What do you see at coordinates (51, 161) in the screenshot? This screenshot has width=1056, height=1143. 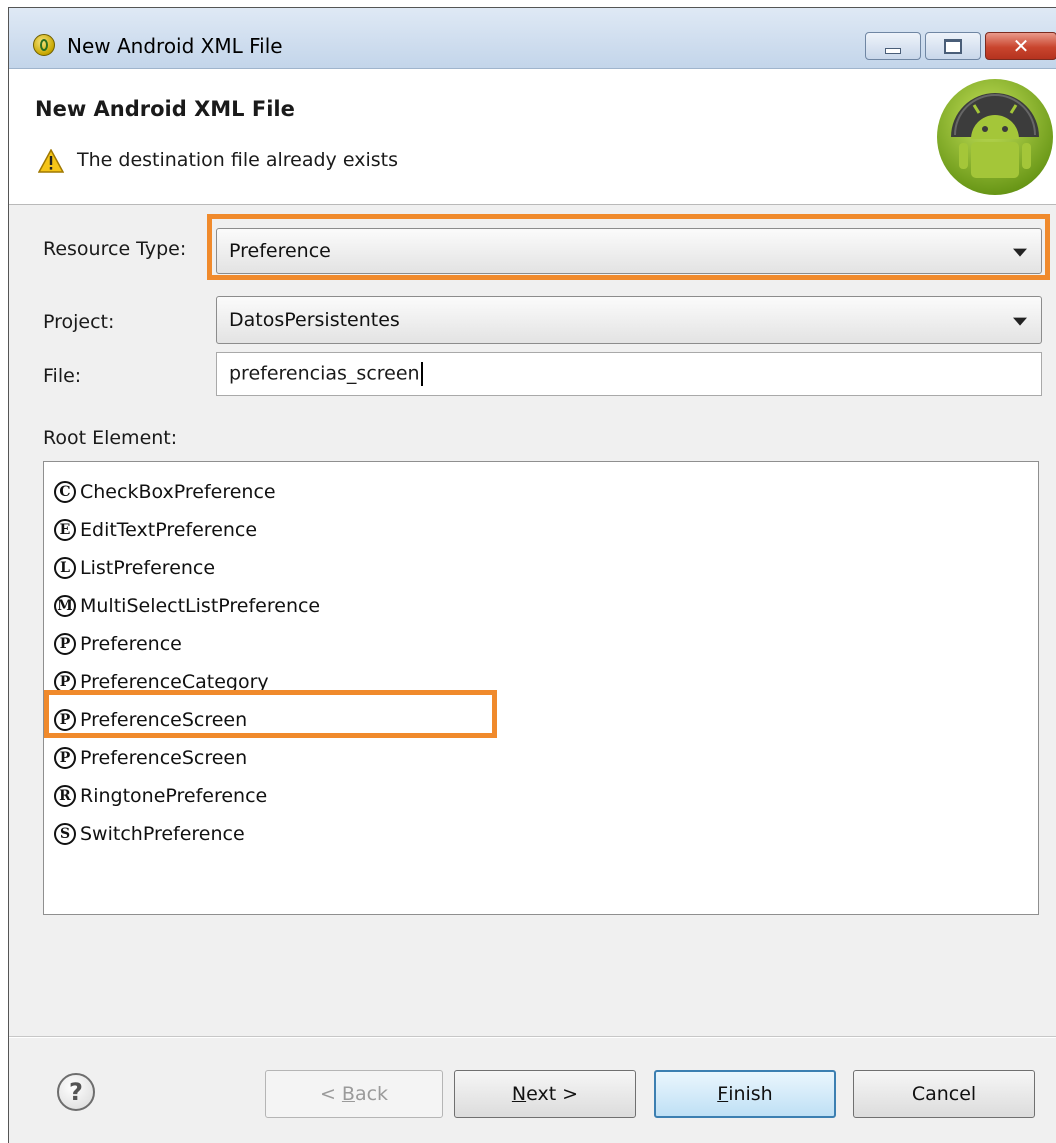 I see `warning-triangle-icon` at bounding box center [51, 161].